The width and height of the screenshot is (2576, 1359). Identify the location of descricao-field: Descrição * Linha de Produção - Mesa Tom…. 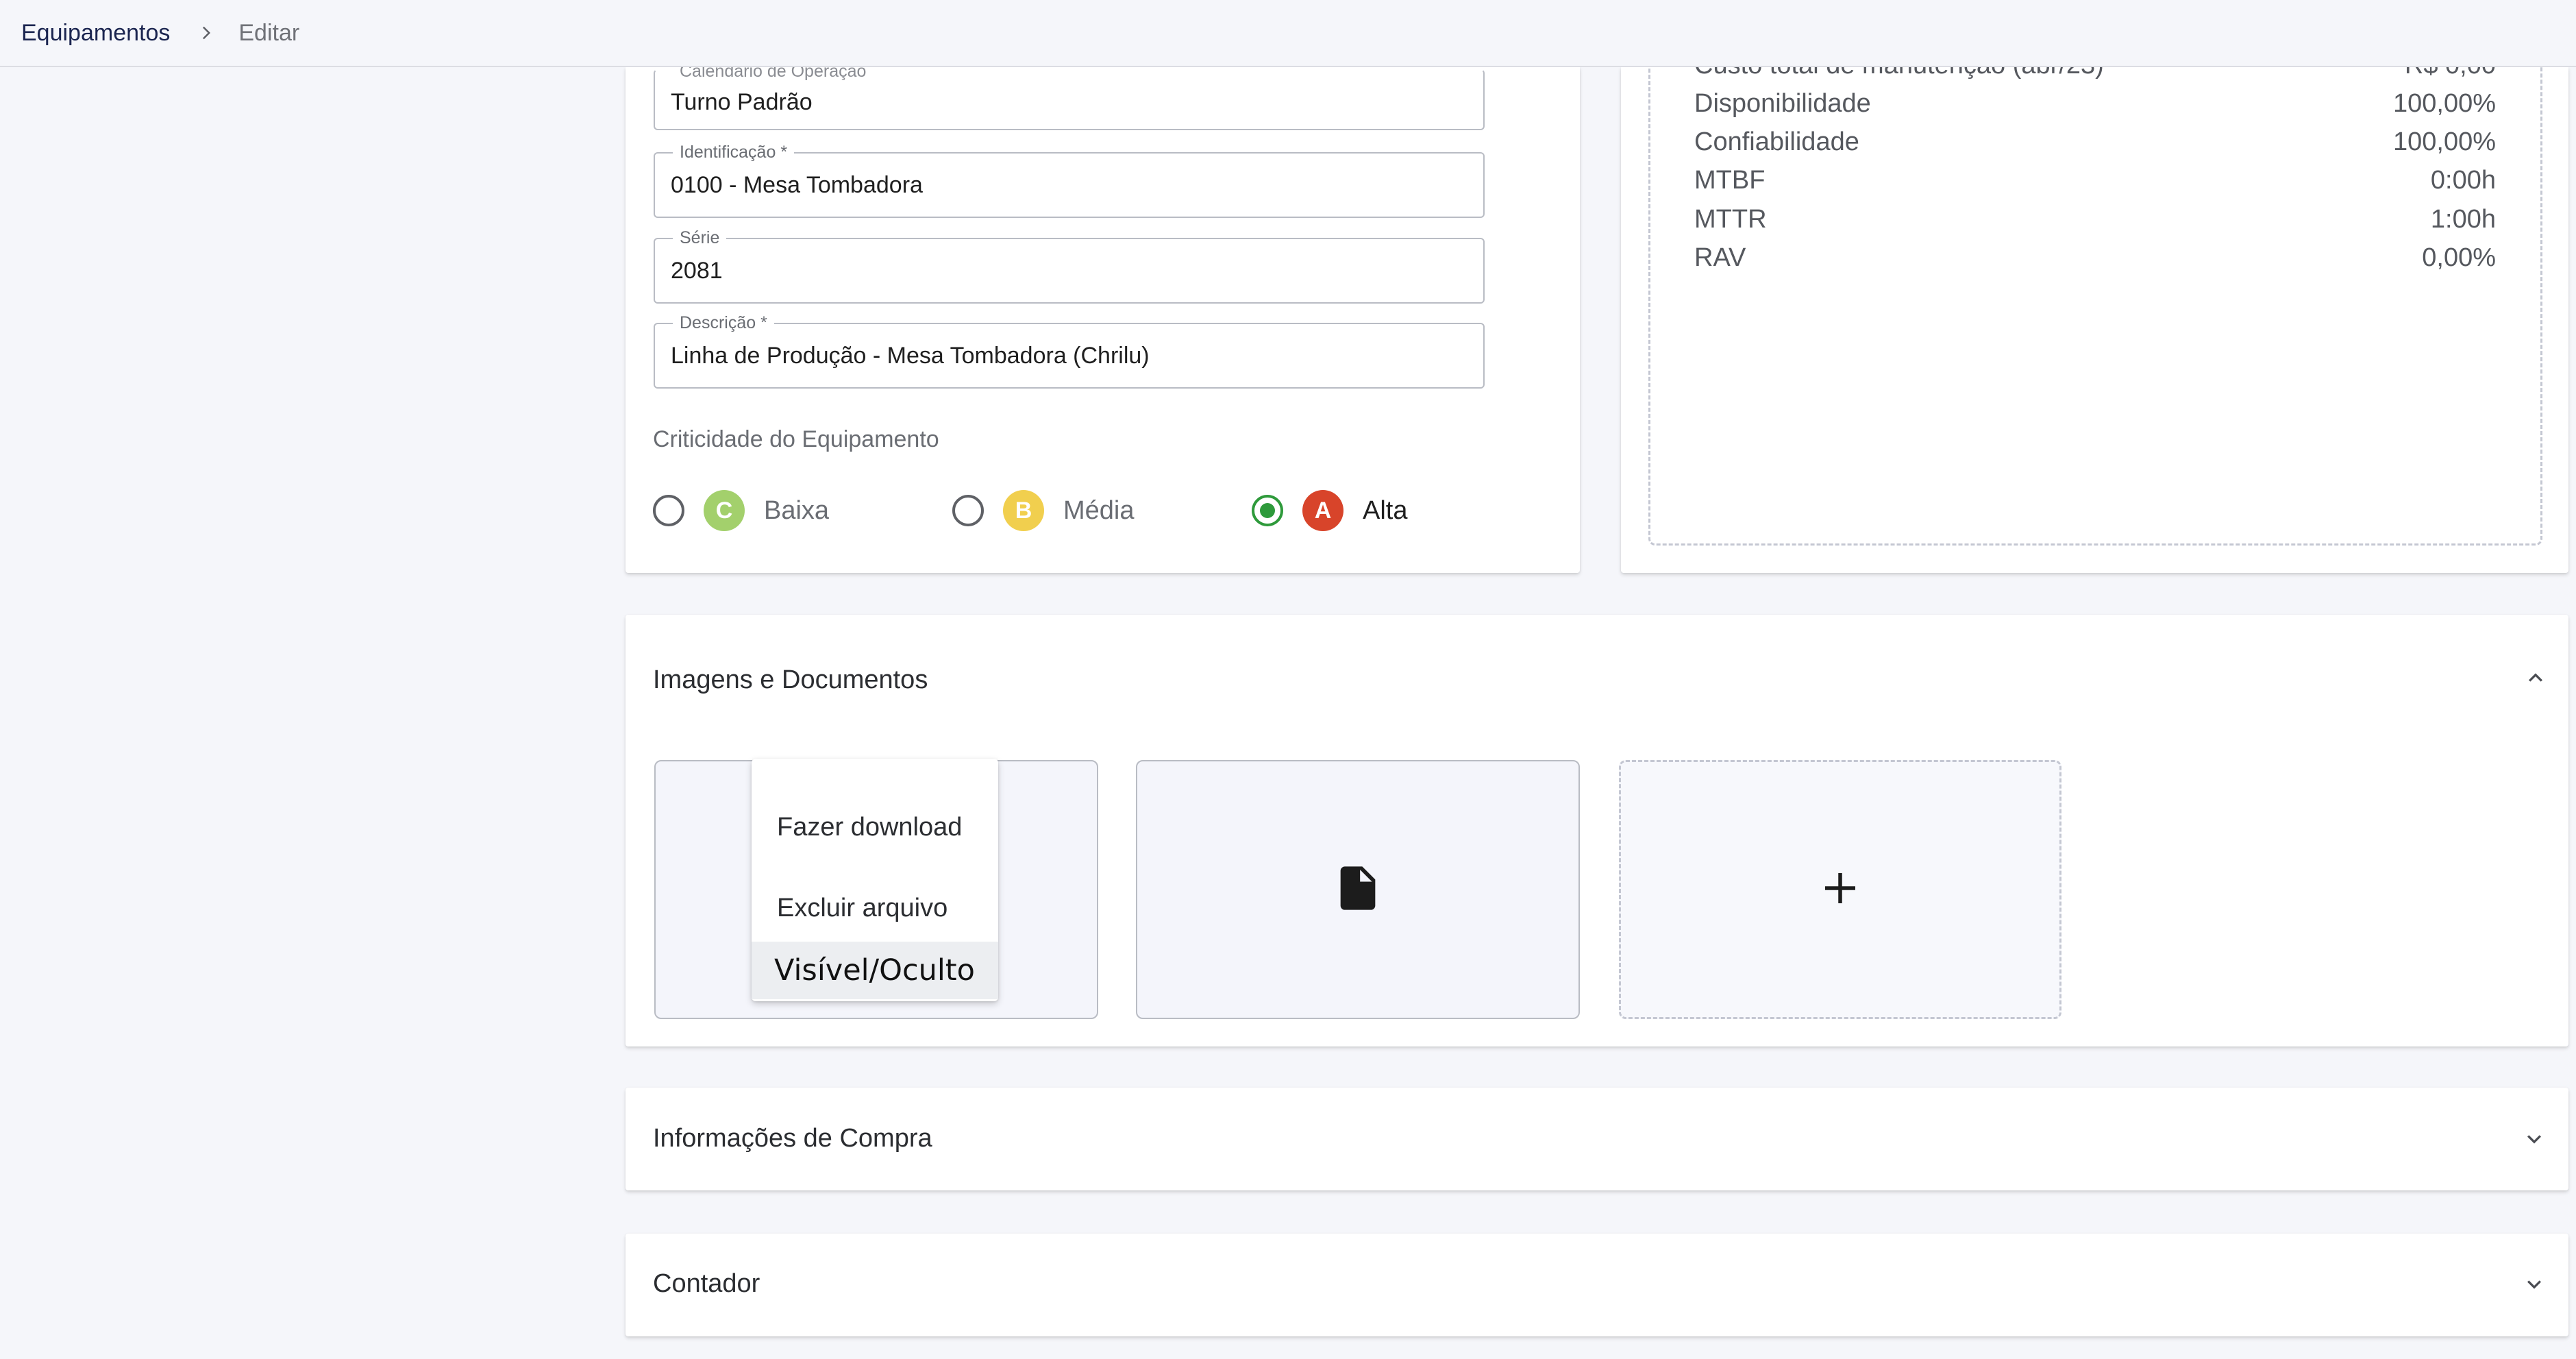
(1069, 351).